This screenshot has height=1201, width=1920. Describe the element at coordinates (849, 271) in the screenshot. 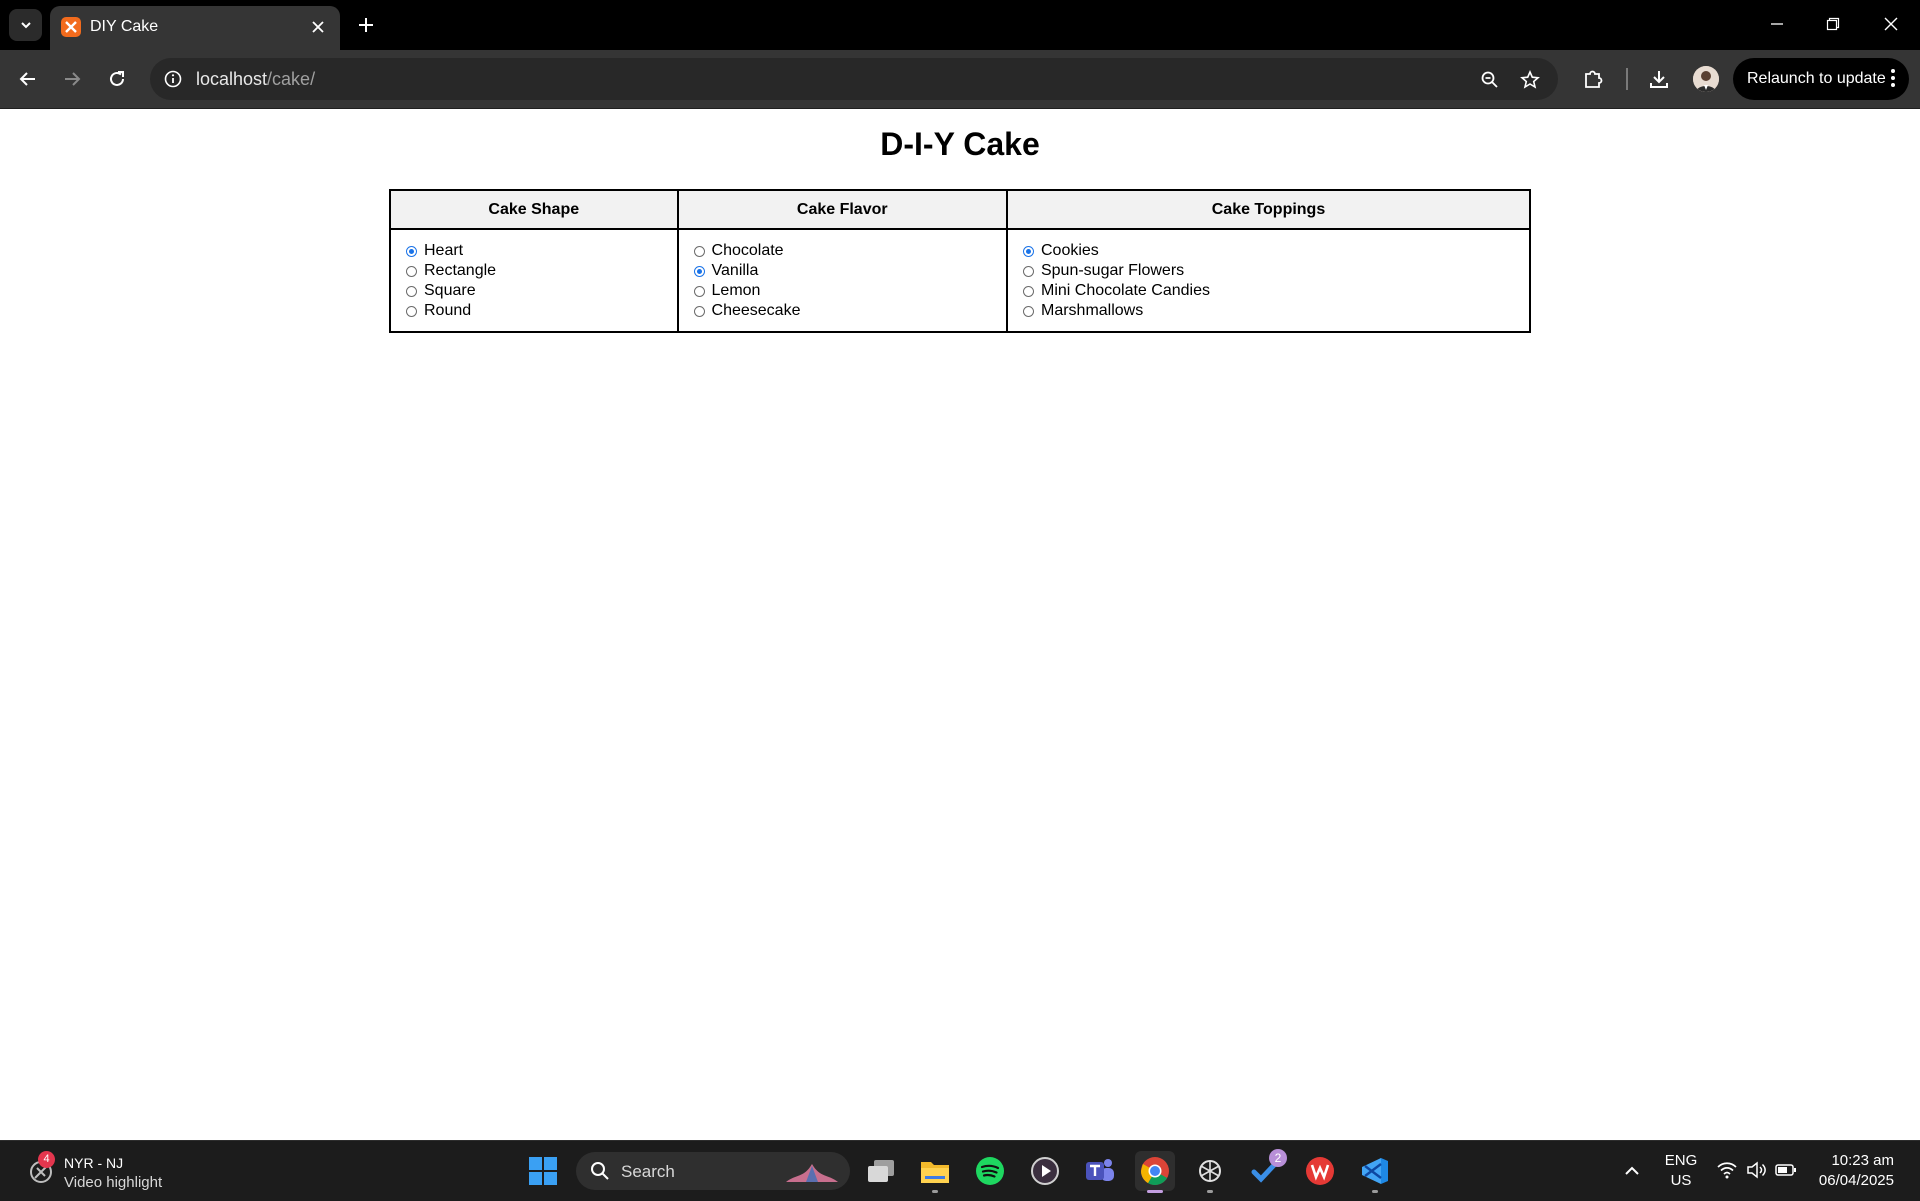

I see `flavor-option-vanilla: Vanilla` at that location.